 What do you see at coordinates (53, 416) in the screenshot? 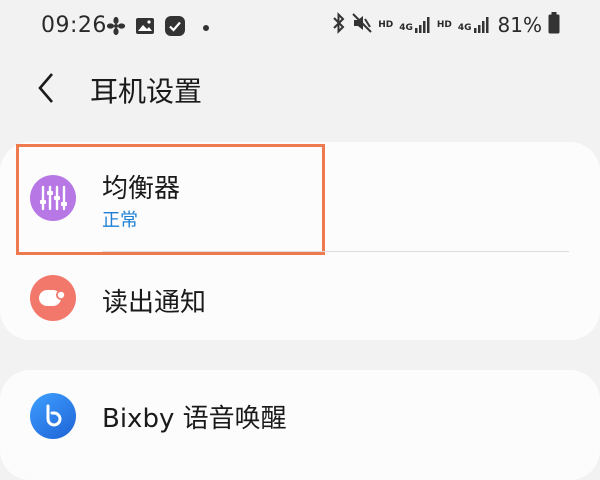
I see `bixby-icon` at bounding box center [53, 416].